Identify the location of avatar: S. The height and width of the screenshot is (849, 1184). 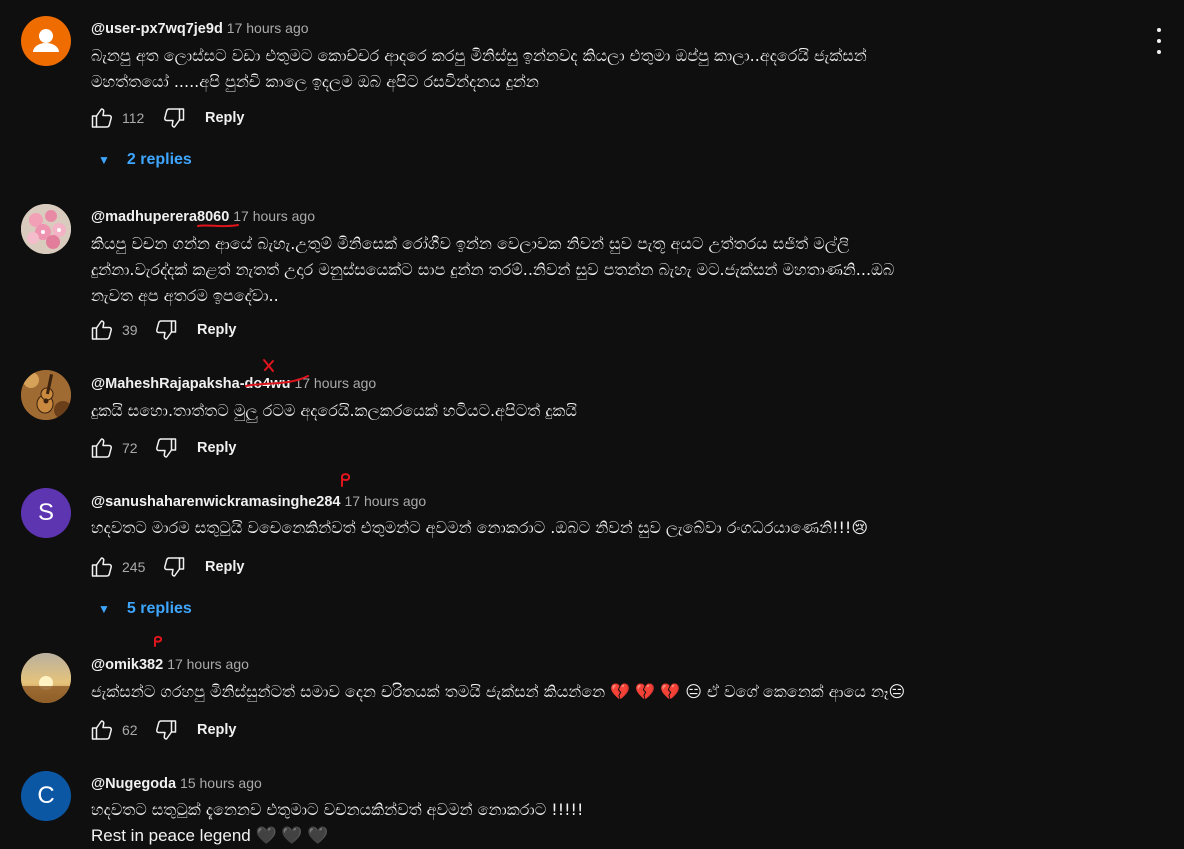
(46, 513).